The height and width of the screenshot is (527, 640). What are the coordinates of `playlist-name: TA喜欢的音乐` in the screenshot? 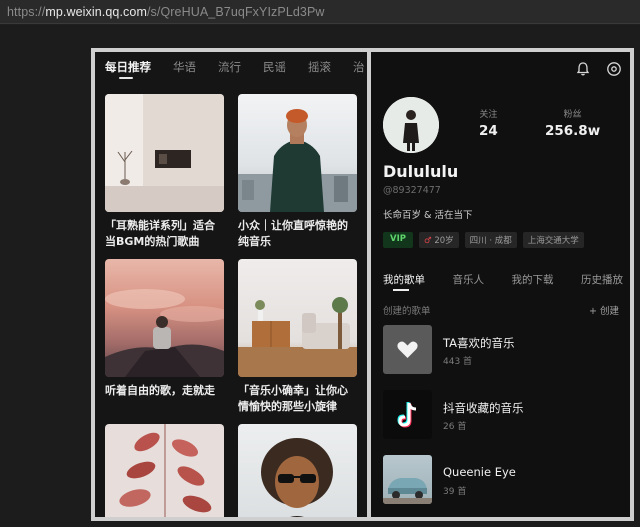 It's located at (479, 343).